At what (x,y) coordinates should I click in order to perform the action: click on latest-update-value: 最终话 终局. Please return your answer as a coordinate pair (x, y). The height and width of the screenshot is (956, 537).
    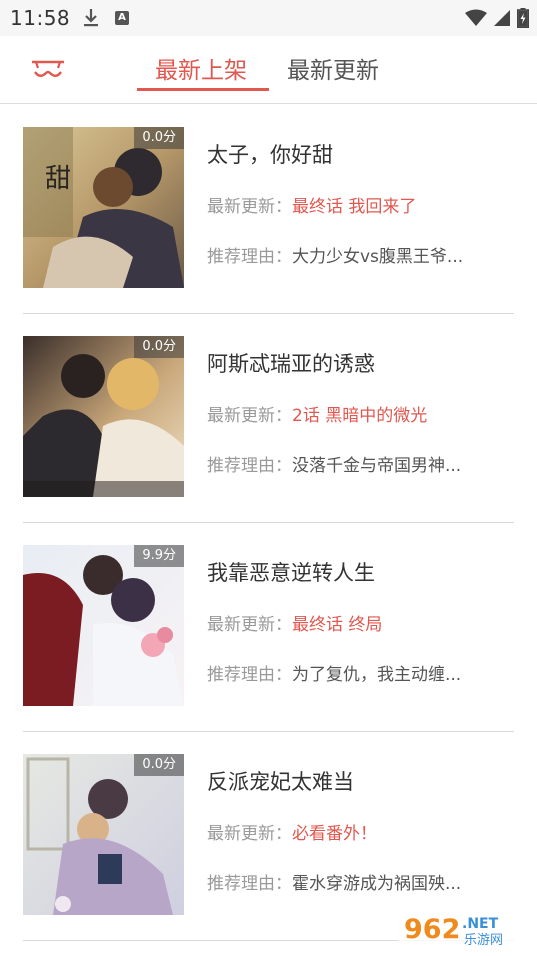
    Looking at the image, I should click on (337, 625).